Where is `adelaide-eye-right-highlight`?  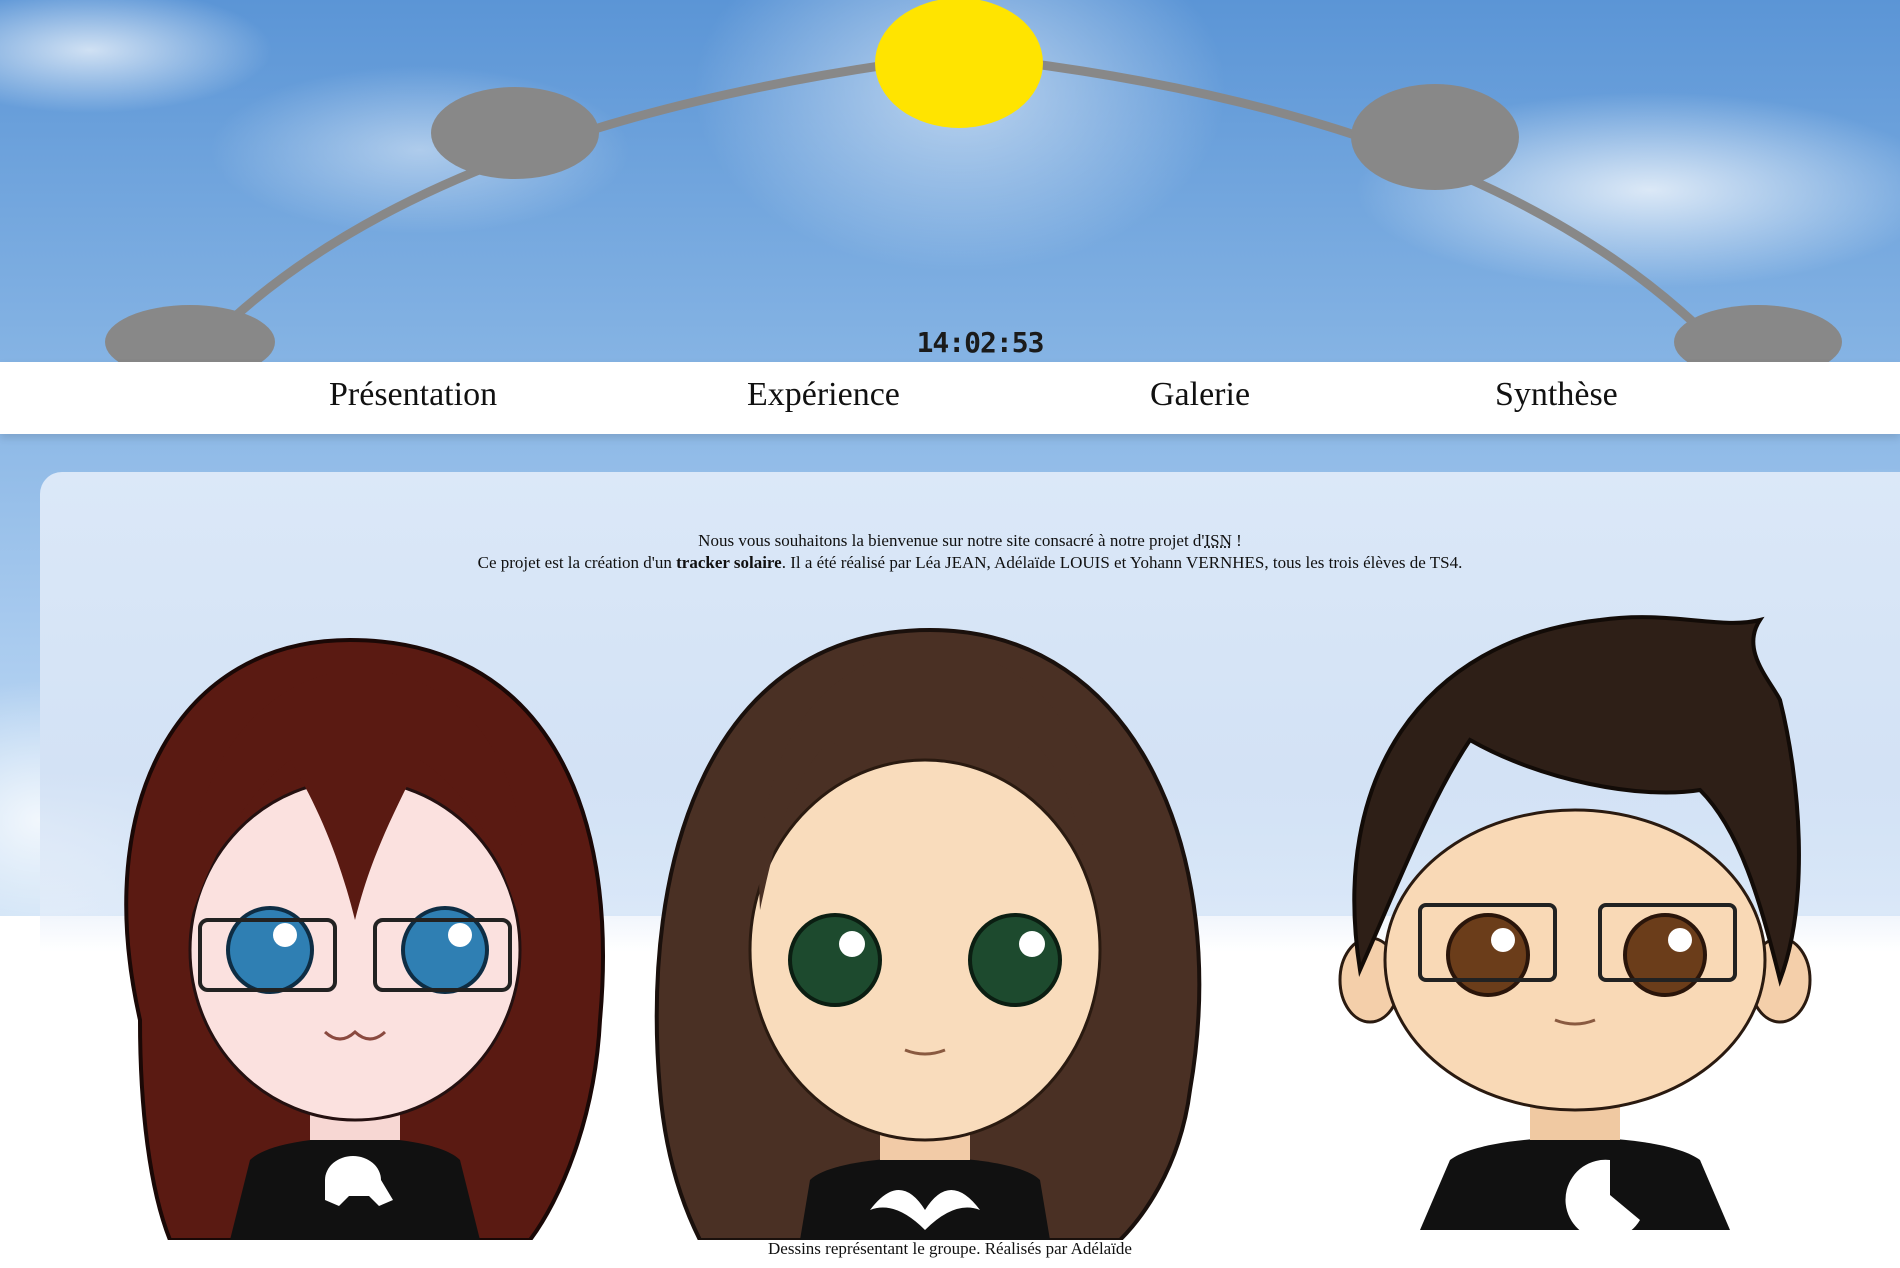
adelaide-eye-right-highlight is located at coordinates (1032, 944).